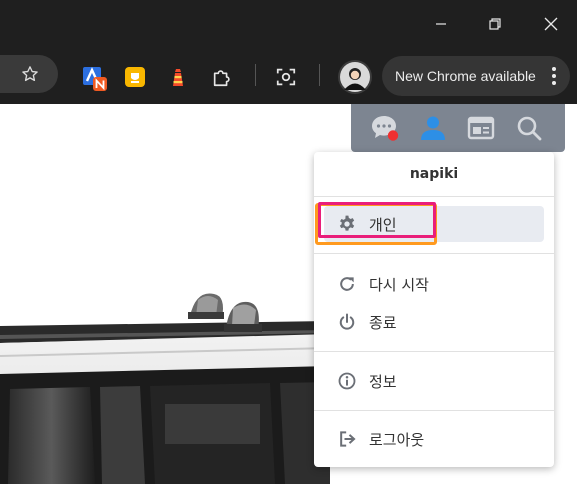  I want to click on extension-lighthouse-button, so click(178, 77).